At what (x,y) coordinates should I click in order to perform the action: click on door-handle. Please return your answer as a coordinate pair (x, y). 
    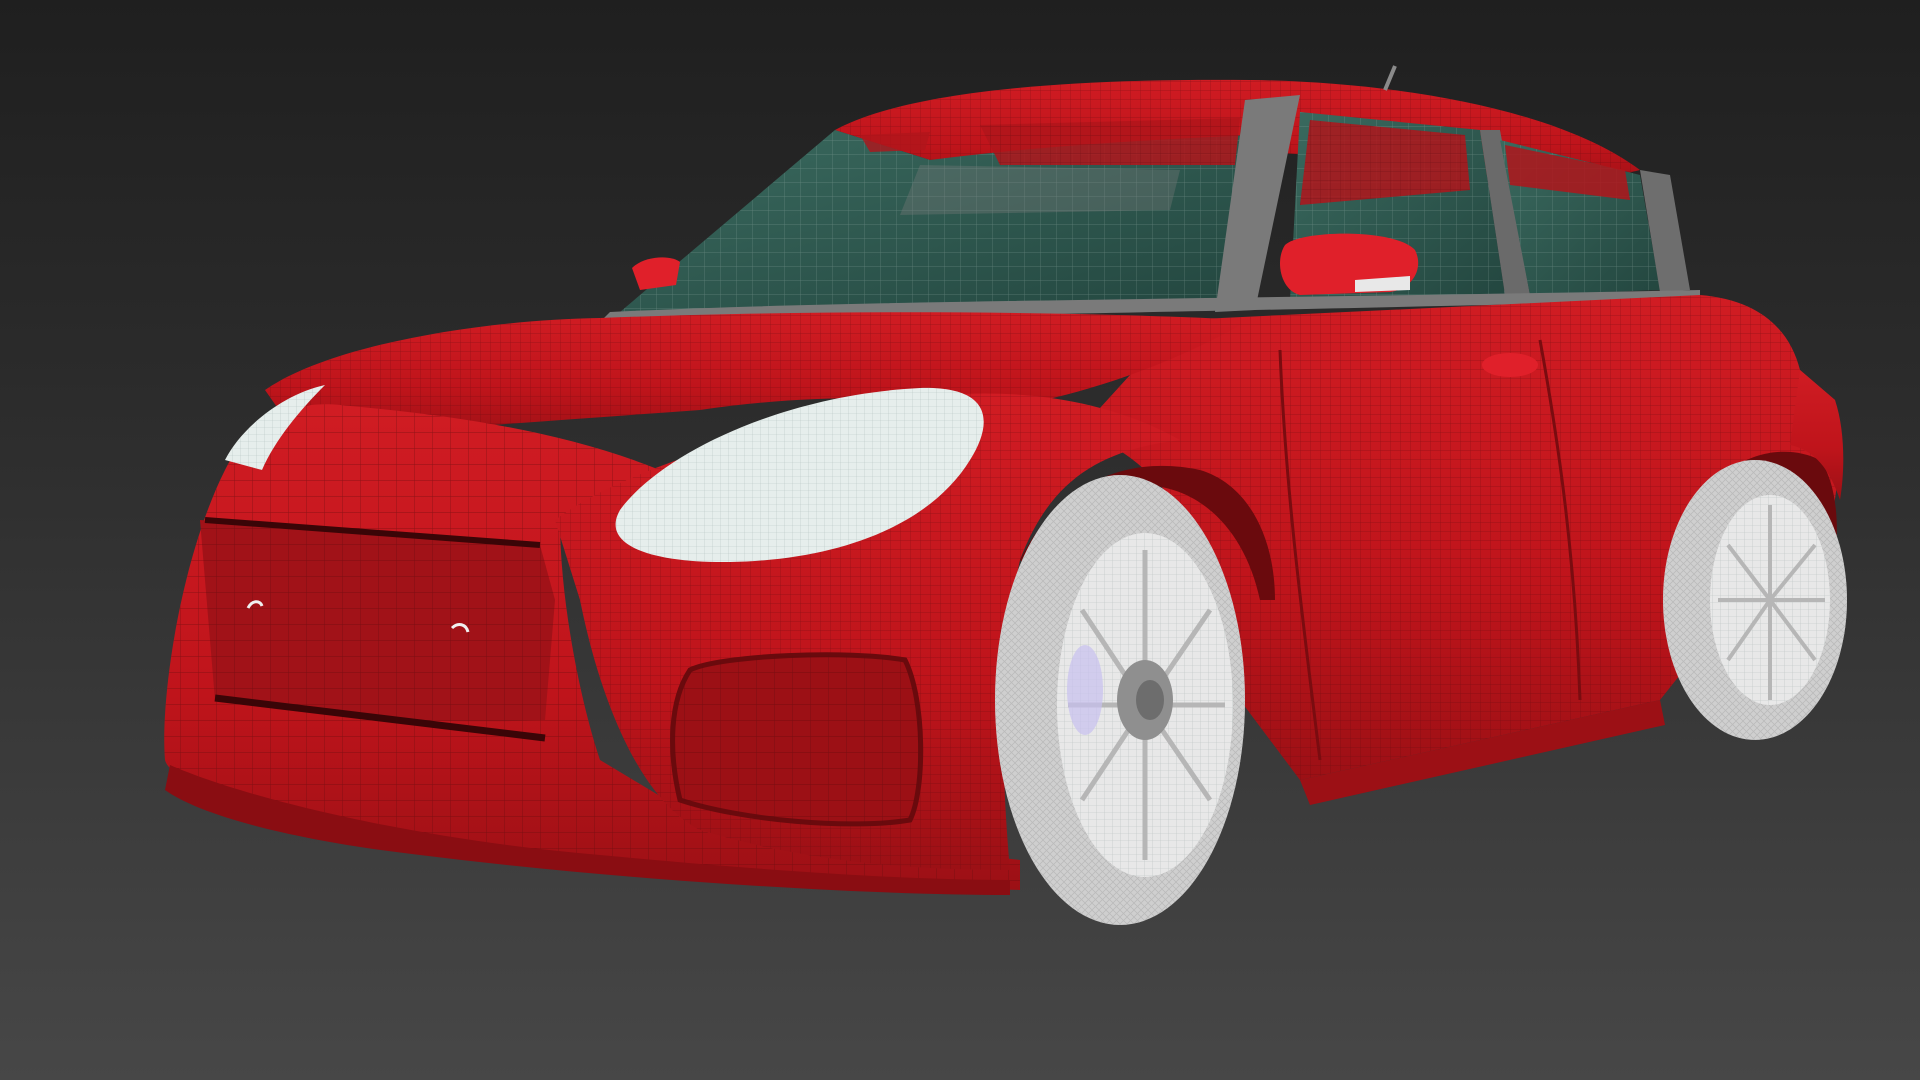
    Looking at the image, I should click on (1510, 365).